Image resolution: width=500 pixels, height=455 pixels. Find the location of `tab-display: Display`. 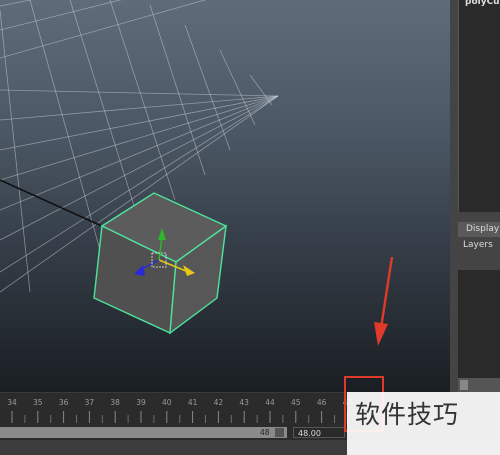

tab-display: Display is located at coordinates (479, 229).